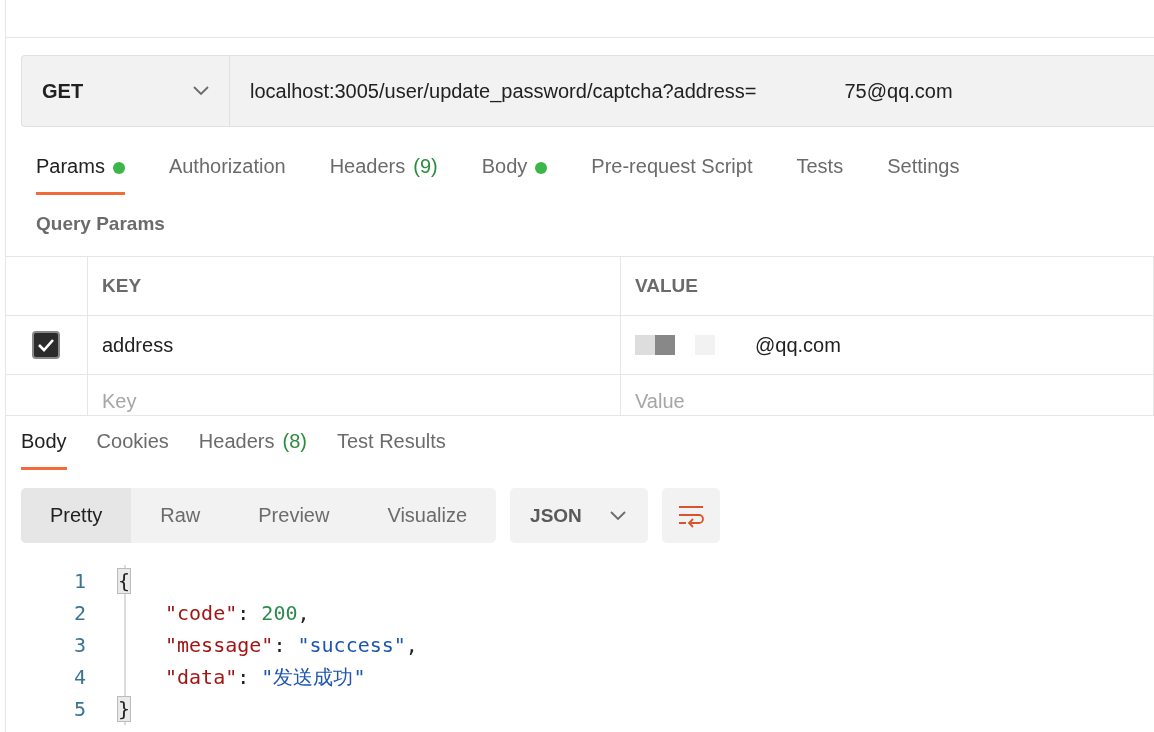  I want to click on code-line: "data": "发送成功", so click(265, 677).